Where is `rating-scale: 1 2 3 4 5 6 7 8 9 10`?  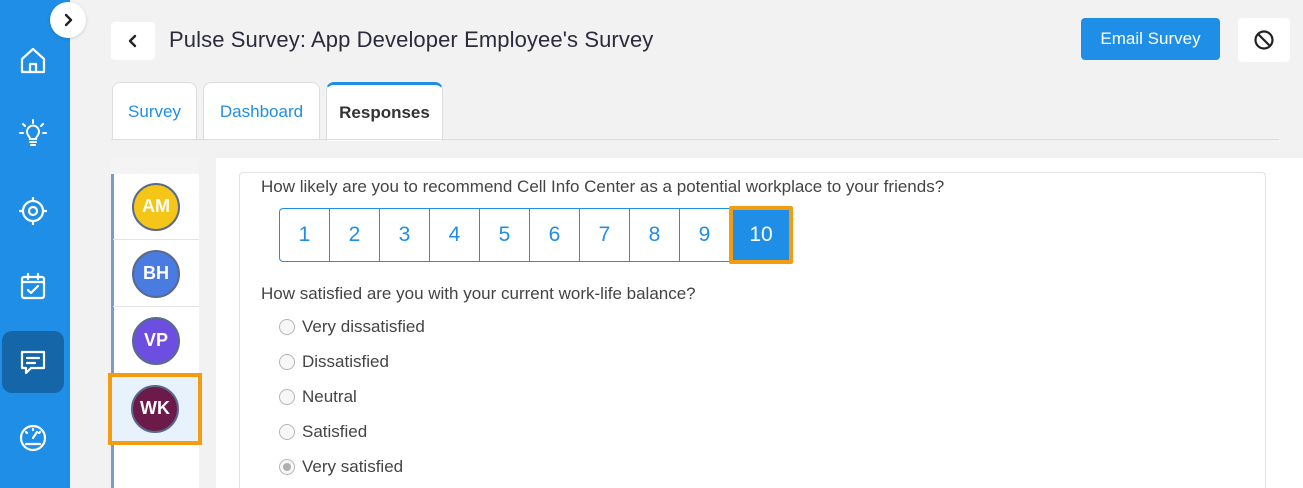
rating-scale: 1 2 3 4 5 6 7 8 9 10 is located at coordinates (536, 235).